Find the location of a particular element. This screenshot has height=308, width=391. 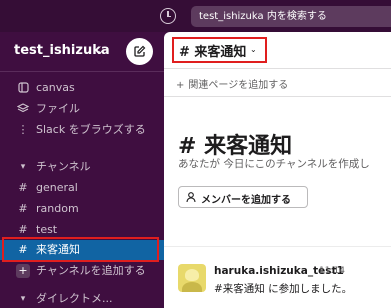

avatar is located at coordinates (192, 278).